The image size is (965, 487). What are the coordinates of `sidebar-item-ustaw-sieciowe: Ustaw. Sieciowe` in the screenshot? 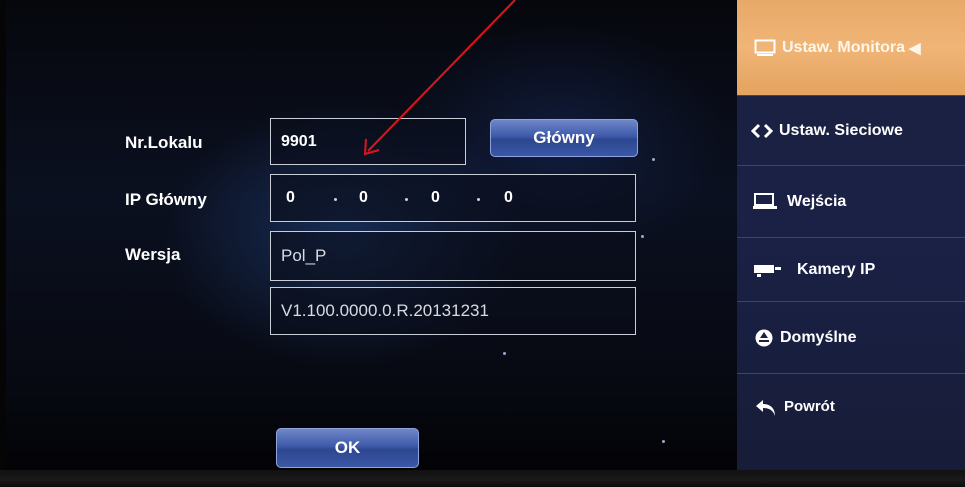 It's located at (851, 131).